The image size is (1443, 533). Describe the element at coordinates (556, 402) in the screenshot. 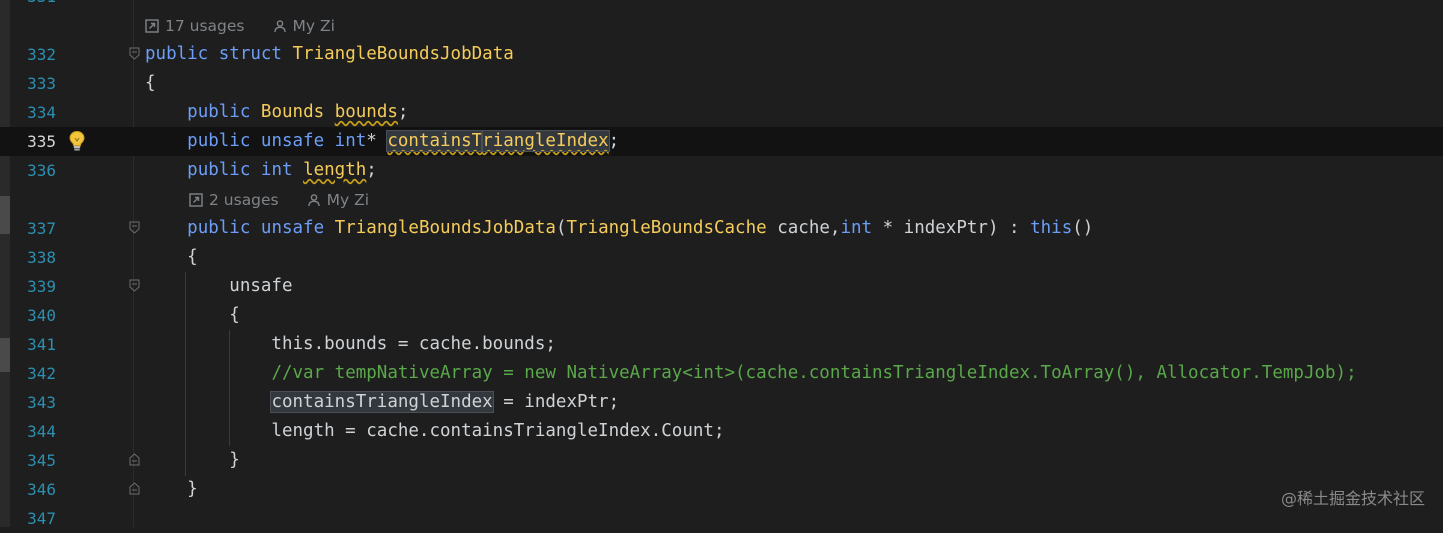

I see `code-token: = indexPtr;` at that location.